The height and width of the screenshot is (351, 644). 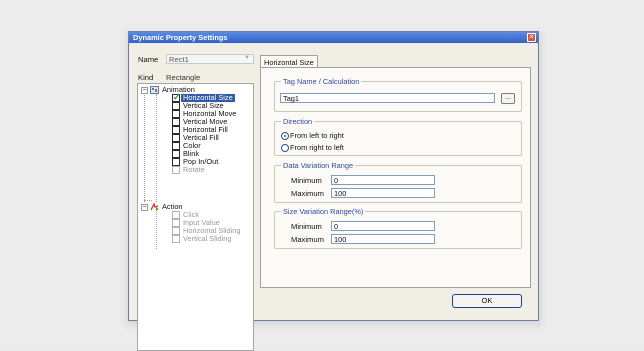 I want to click on checkbox-horizontal-fill, so click(x=176, y=130).